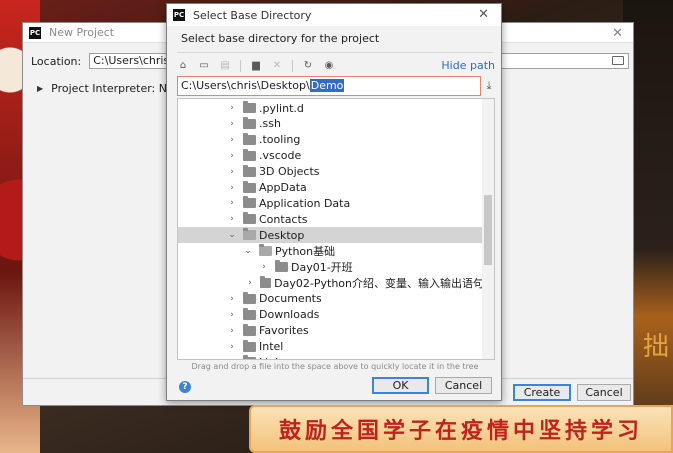  Describe the element at coordinates (331, 331) in the screenshot. I see `tree-row: › Favorites` at that location.